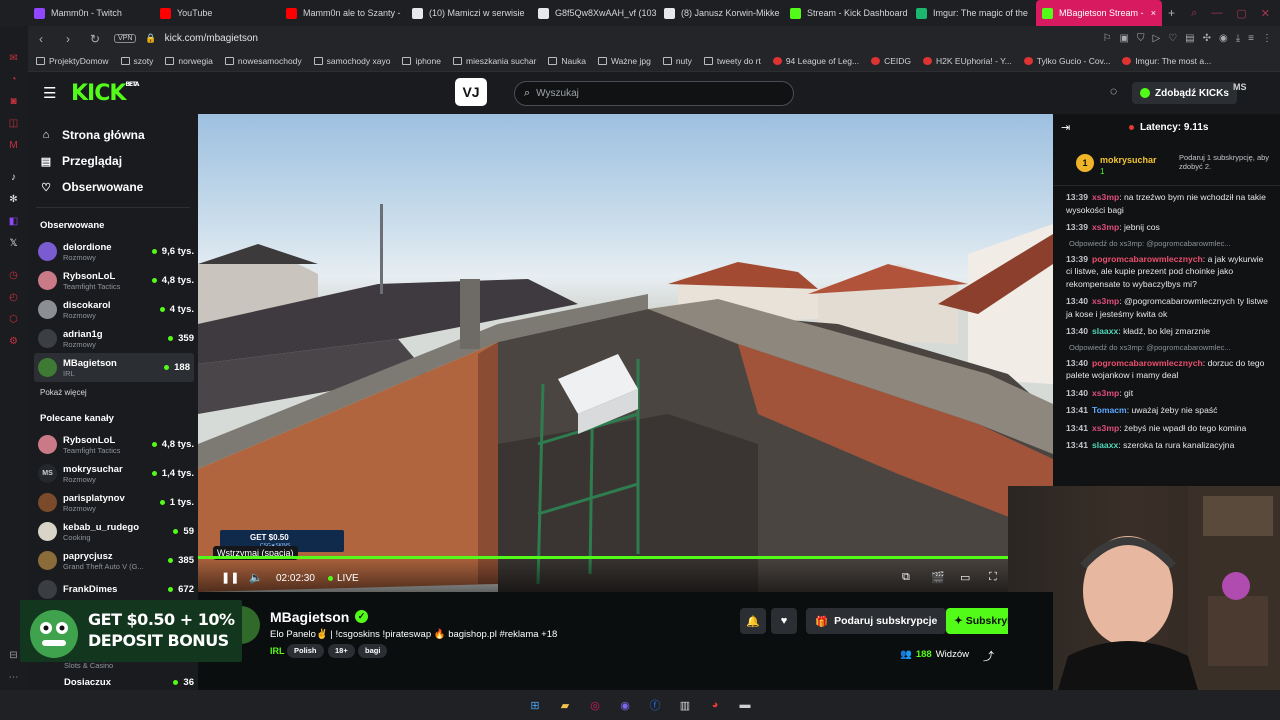  What do you see at coordinates (68, 39) in the screenshot?
I see `forward-icon: ›` at bounding box center [68, 39].